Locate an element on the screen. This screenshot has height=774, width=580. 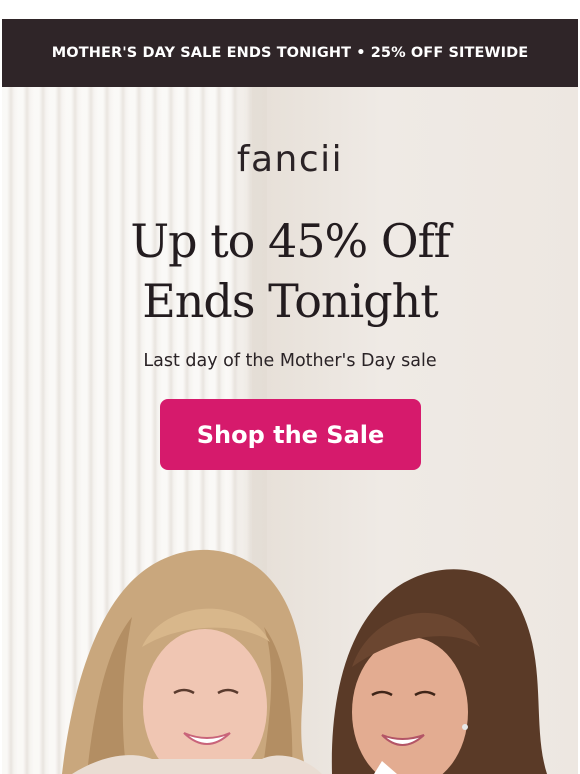
headline-line-2: Ends Tonight is located at coordinates (290, 301).